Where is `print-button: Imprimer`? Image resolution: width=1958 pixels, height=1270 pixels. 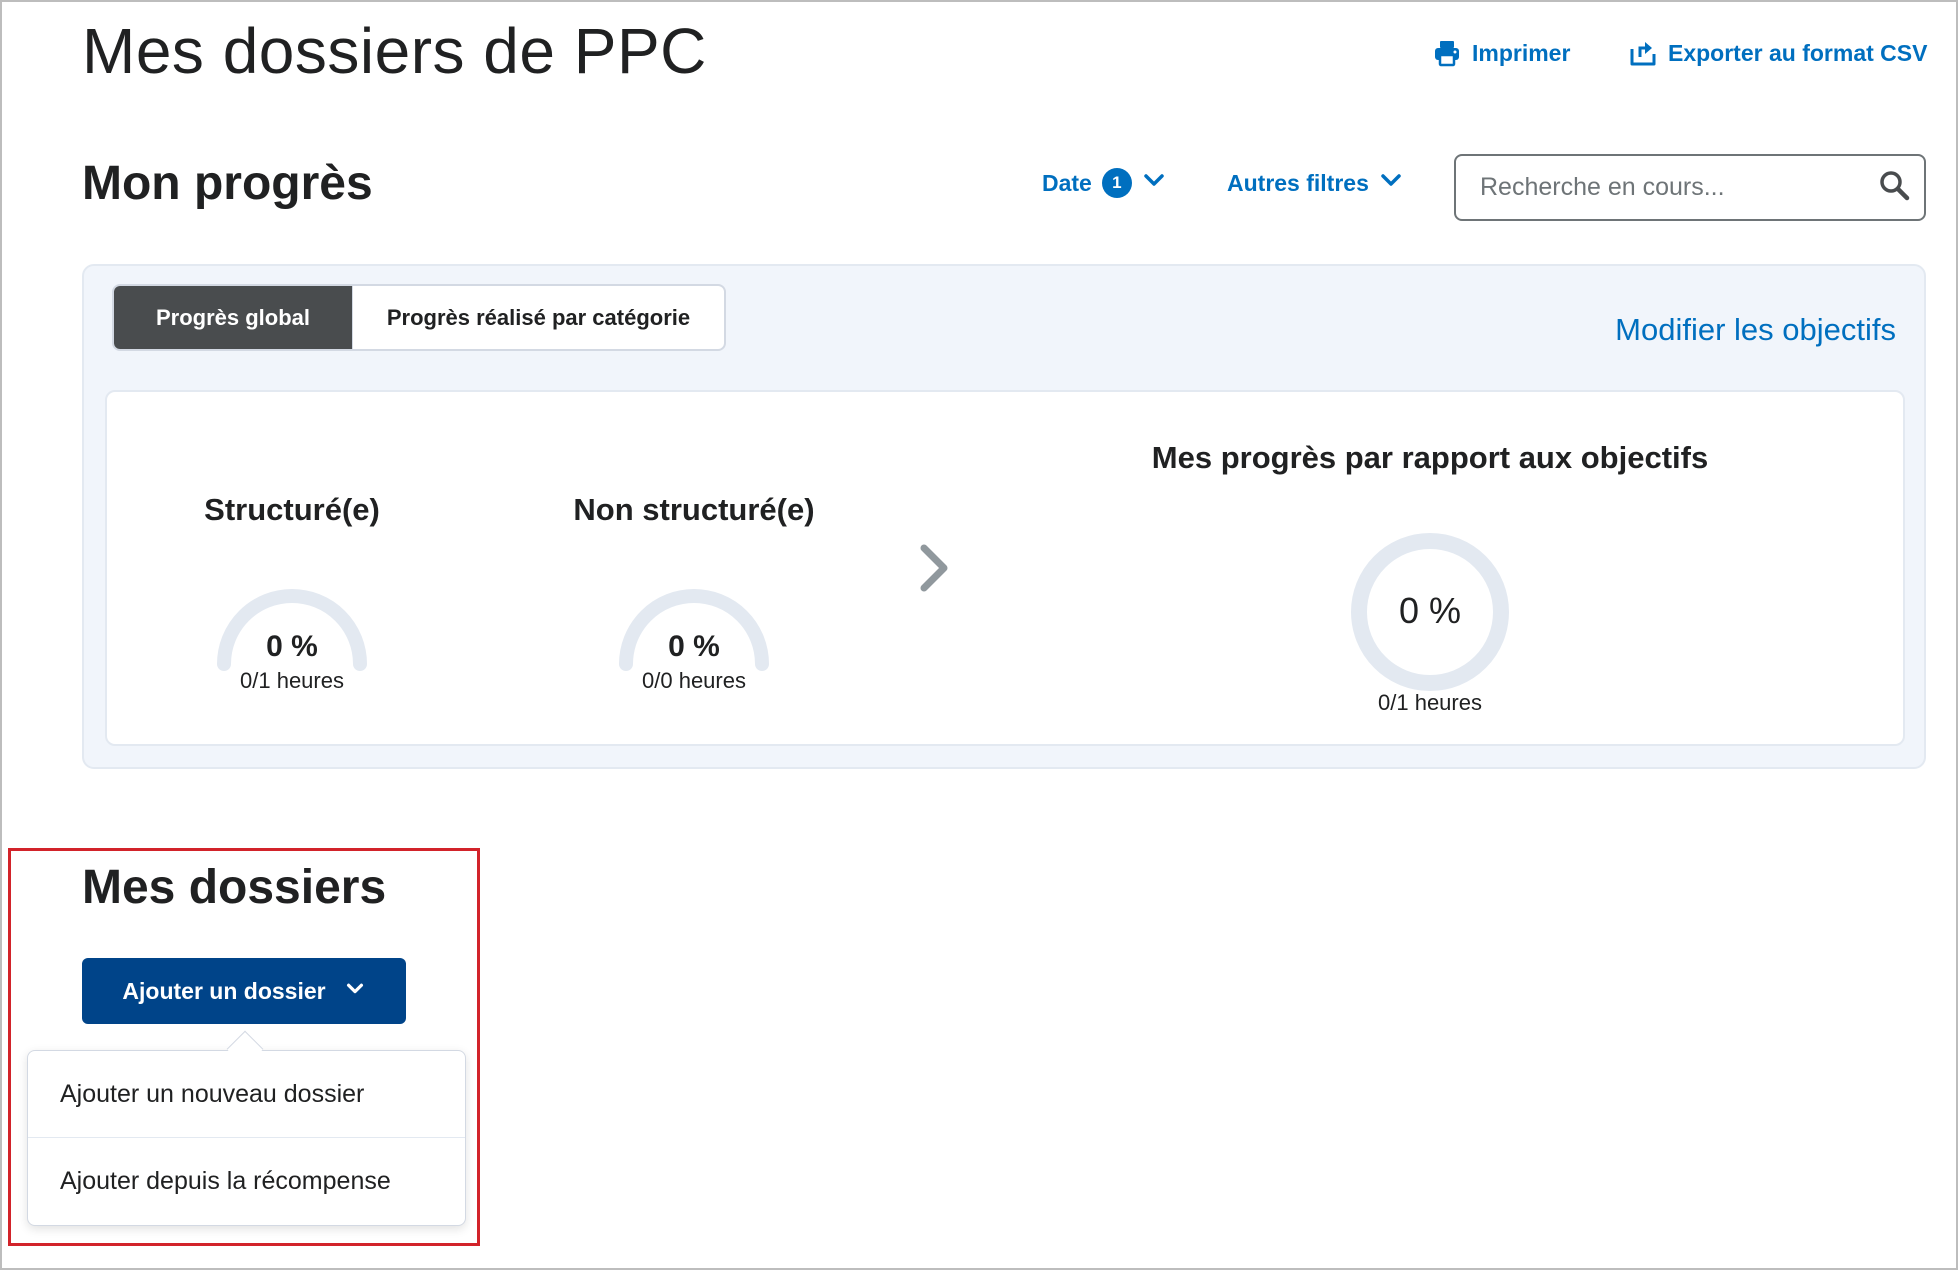
print-button: Imprimer is located at coordinates (1501, 53).